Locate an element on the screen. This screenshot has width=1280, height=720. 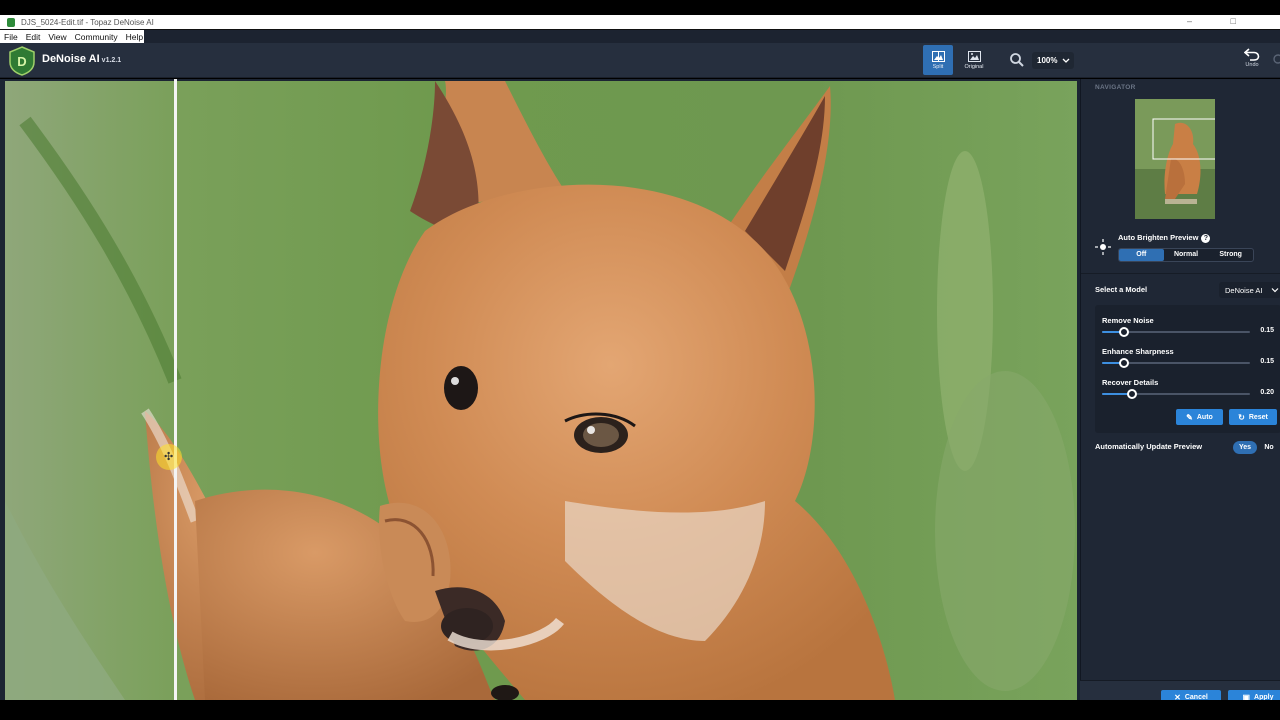
help-icon: ? is located at coordinates (1206, 238).